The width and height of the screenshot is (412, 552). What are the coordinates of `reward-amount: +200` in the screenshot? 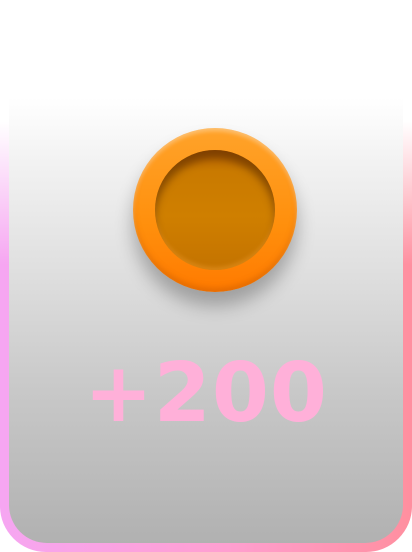 It's located at (206, 393).